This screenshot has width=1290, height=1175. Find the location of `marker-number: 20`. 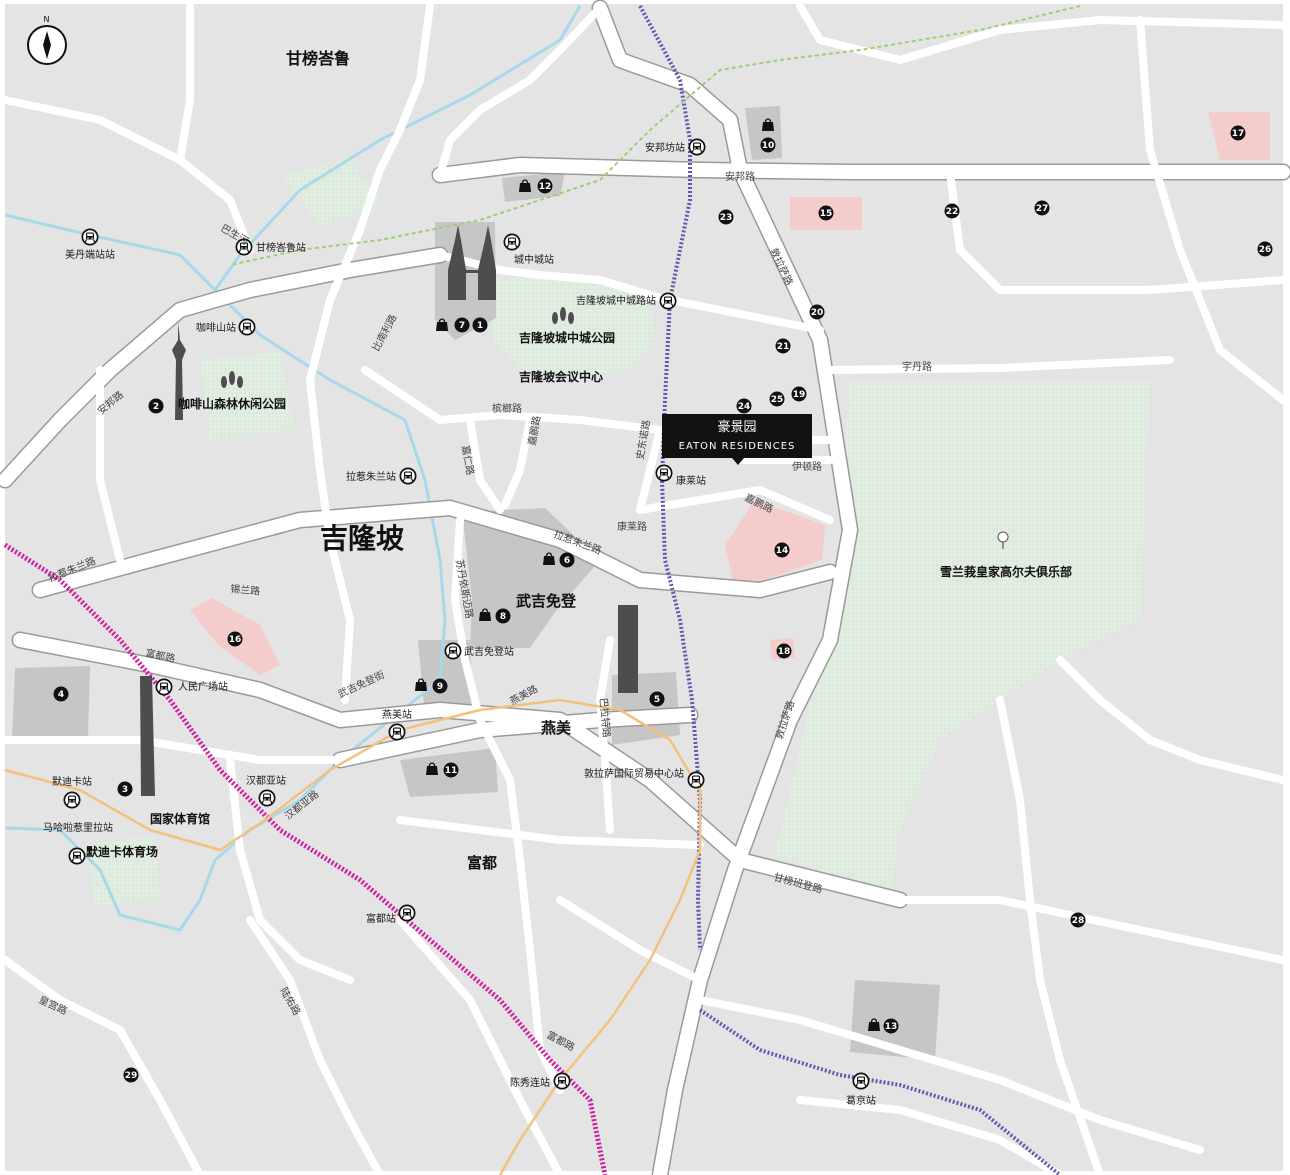

marker-number: 20 is located at coordinates (817, 313).